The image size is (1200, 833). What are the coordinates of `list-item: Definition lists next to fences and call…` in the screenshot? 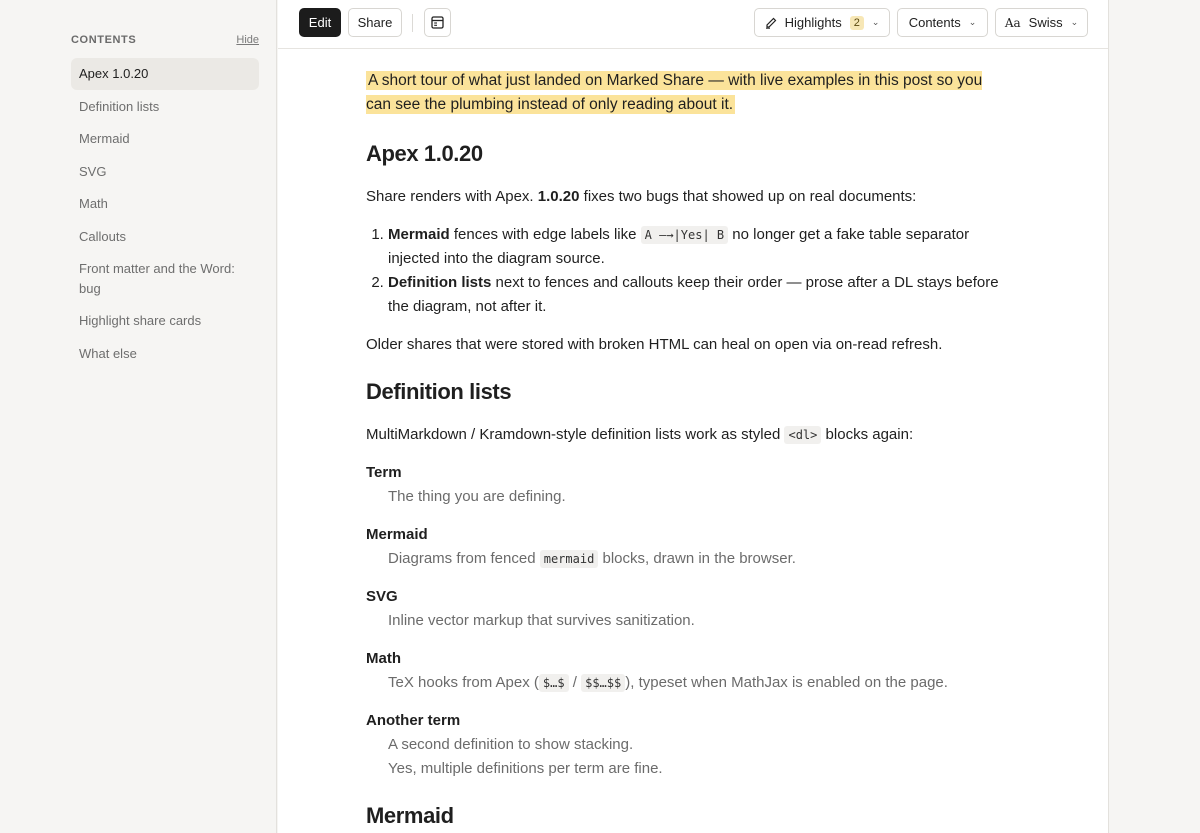 It's located at (697, 295).